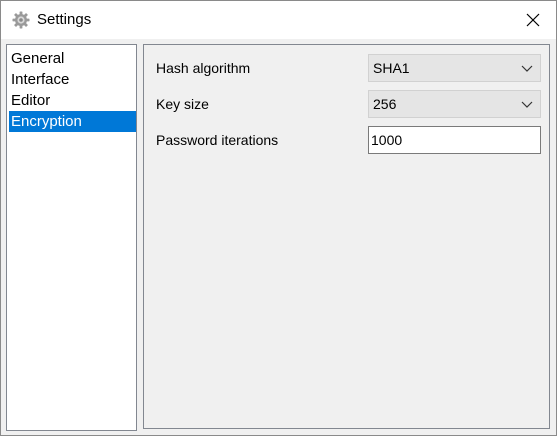 The width and height of the screenshot is (557, 436). I want to click on key-size-value: 256, so click(385, 104).